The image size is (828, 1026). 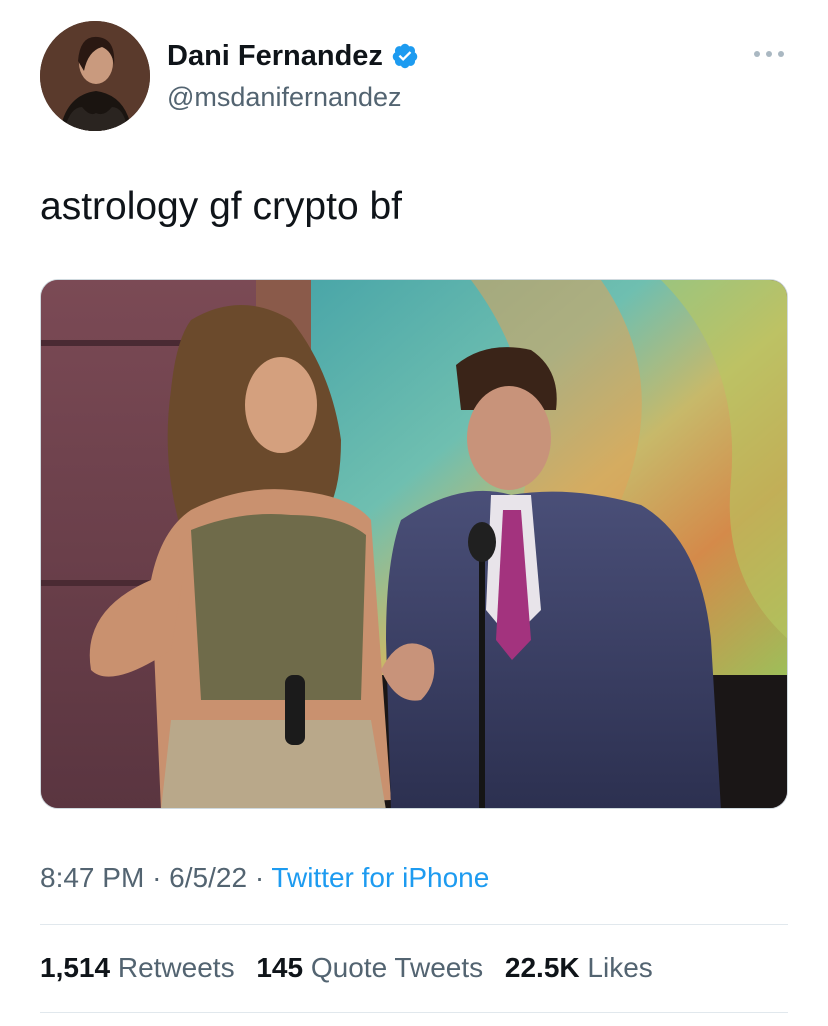 I want to click on tweet-time: 8:47 PM, so click(x=92, y=877).